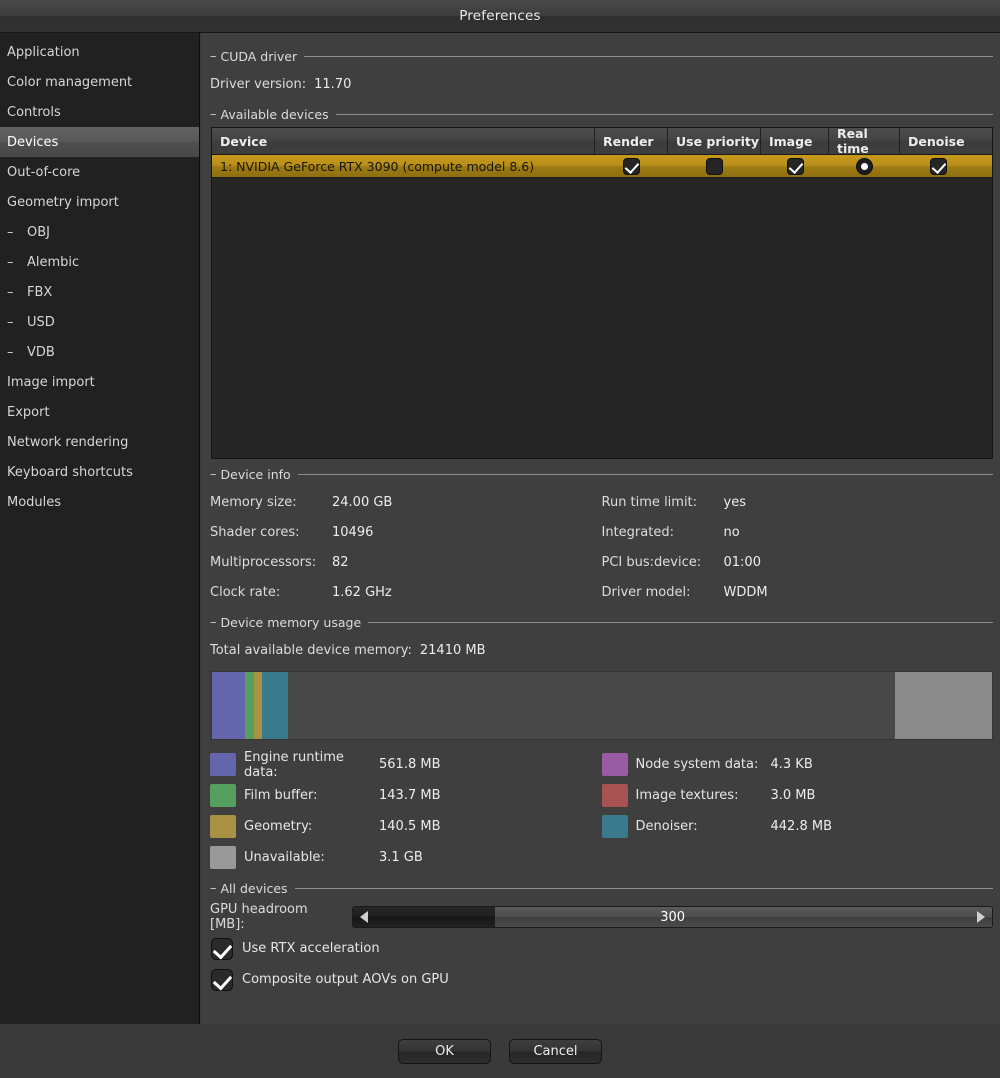 The width and height of the screenshot is (1000, 1078). I want to click on devices-column-header-render: Render, so click(631, 141).